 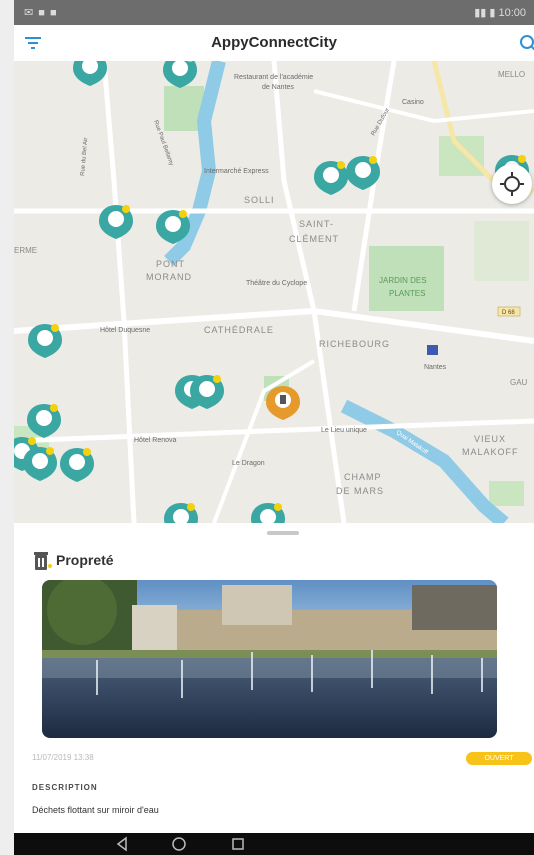 What do you see at coordinates (508, 313) in the screenshot?
I see `map-label: D 68` at bounding box center [508, 313].